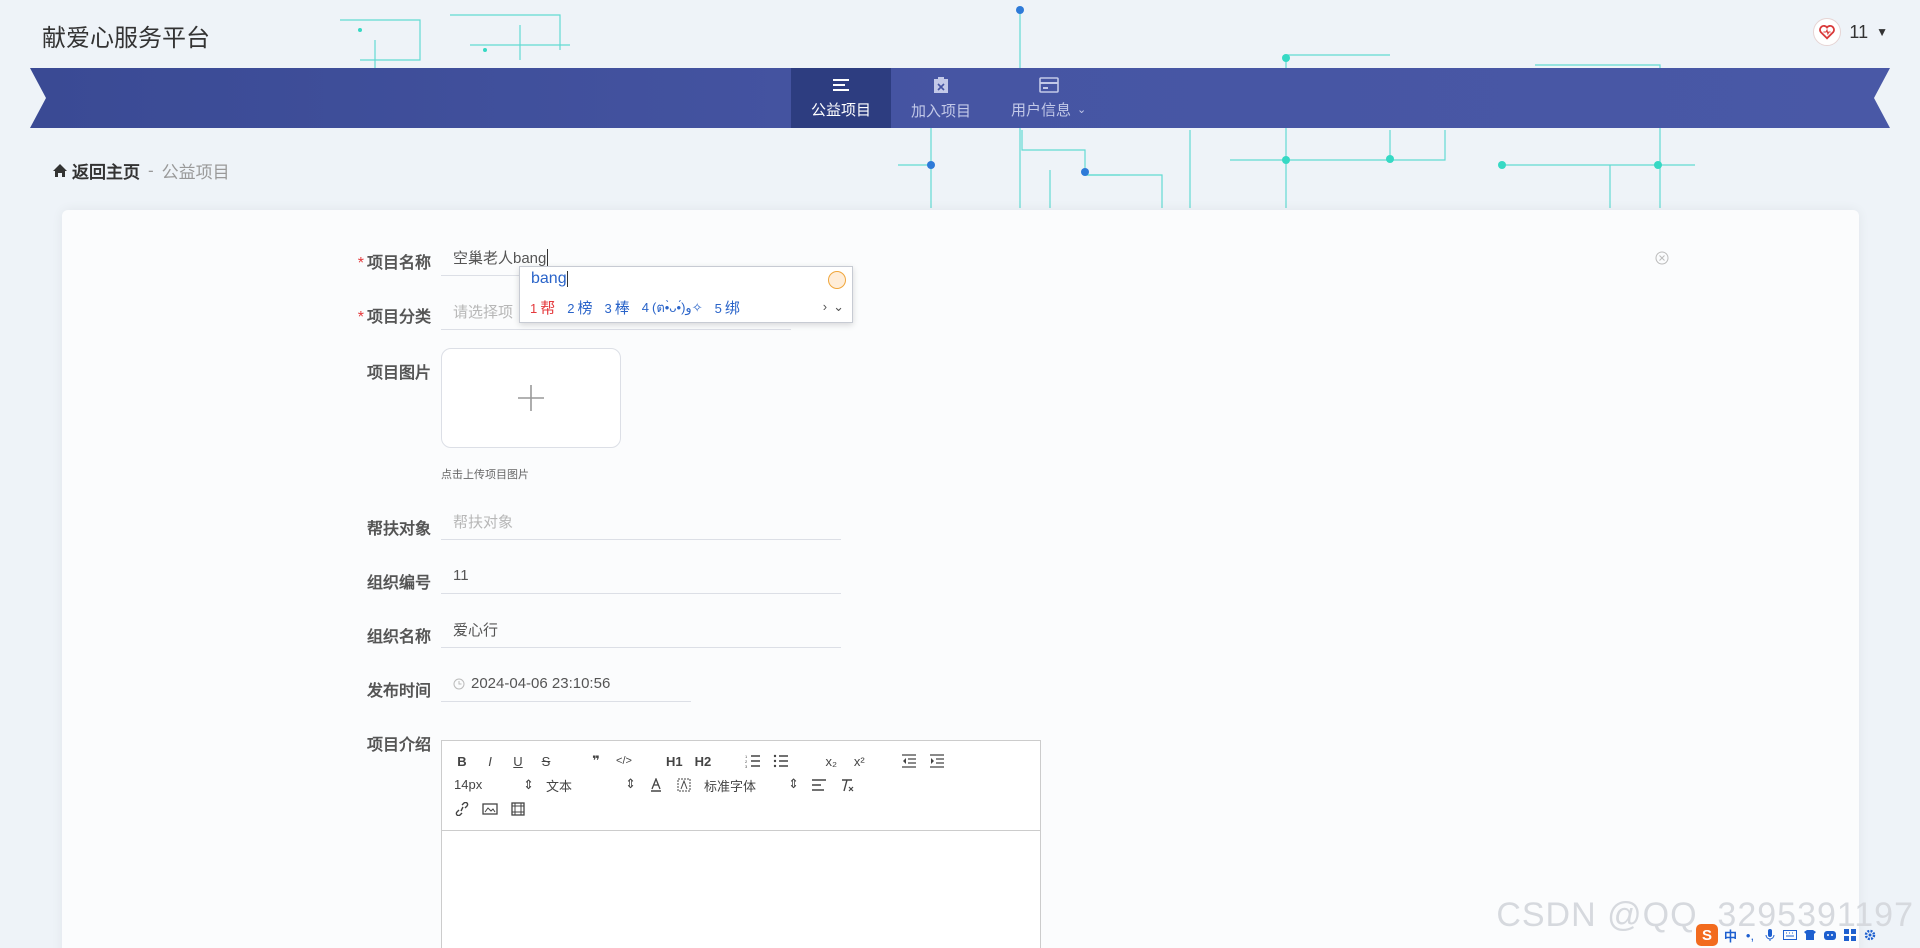  What do you see at coordinates (741, 889) in the screenshot?
I see `editor-content-area` at bounding box center [741, 889].